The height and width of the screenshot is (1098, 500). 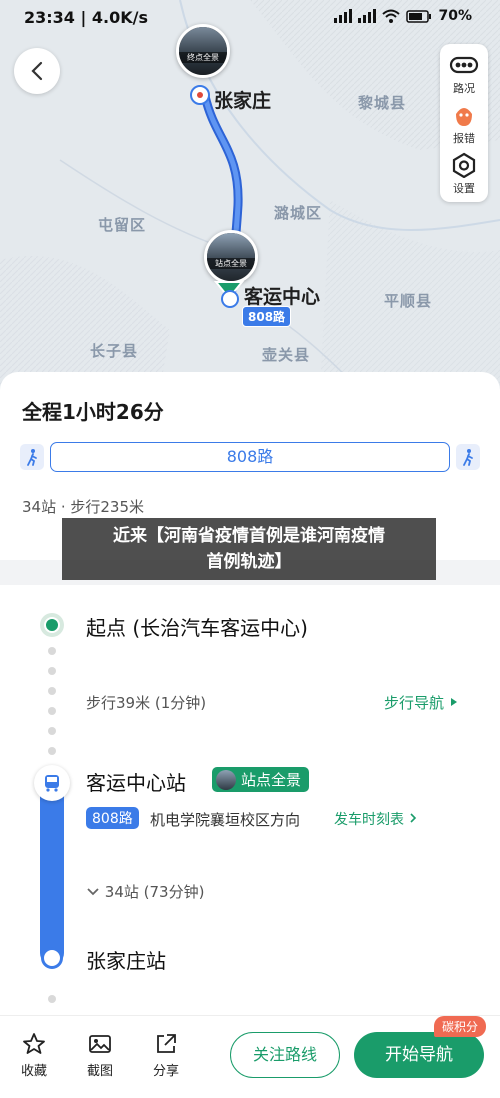 I want to click on end-panorama-marker: 终点全景, so click(x=203, y=51).